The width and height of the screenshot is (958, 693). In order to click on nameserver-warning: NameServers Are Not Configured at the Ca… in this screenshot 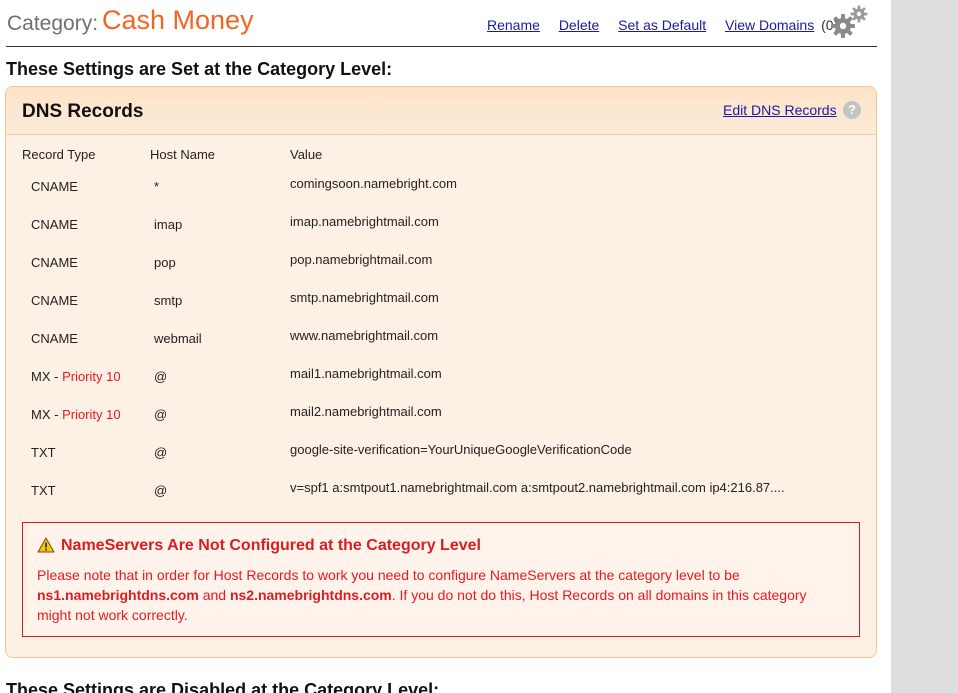, I will do `click(441, 579)`.